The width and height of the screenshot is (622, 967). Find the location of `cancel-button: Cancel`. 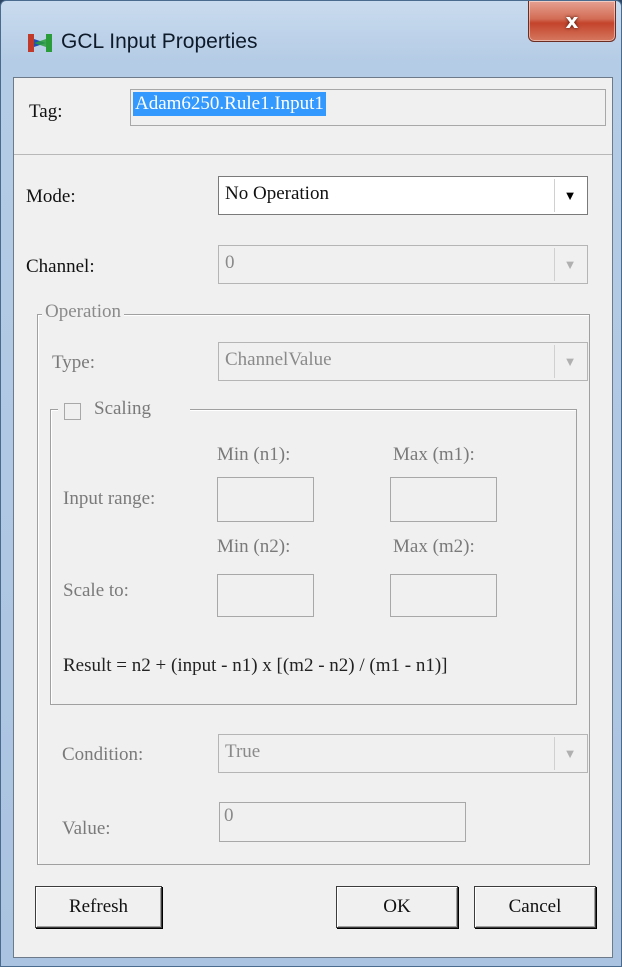

cancel-button: Cancel is located at coordinates (535, 907).